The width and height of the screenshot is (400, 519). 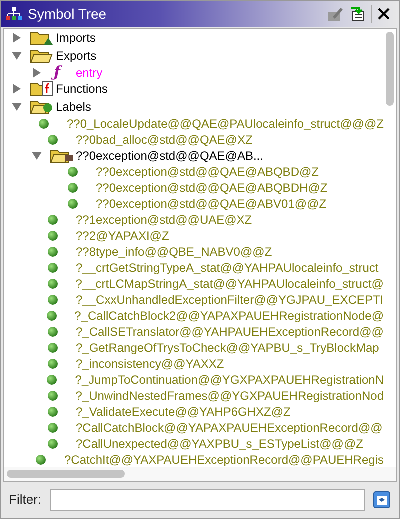 I want to click on tree-item: ?_CallCatchBlock2@@YAPAXPAUEHRegistrationNode@, so click(x=229, y=316).